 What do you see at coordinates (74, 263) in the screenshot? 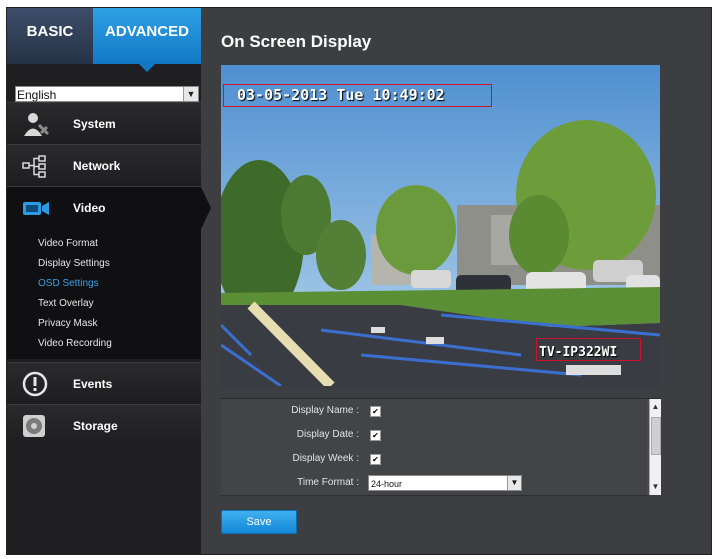
I see `submenu-display-settings: Display Settings` at bounding box center [74, 263].